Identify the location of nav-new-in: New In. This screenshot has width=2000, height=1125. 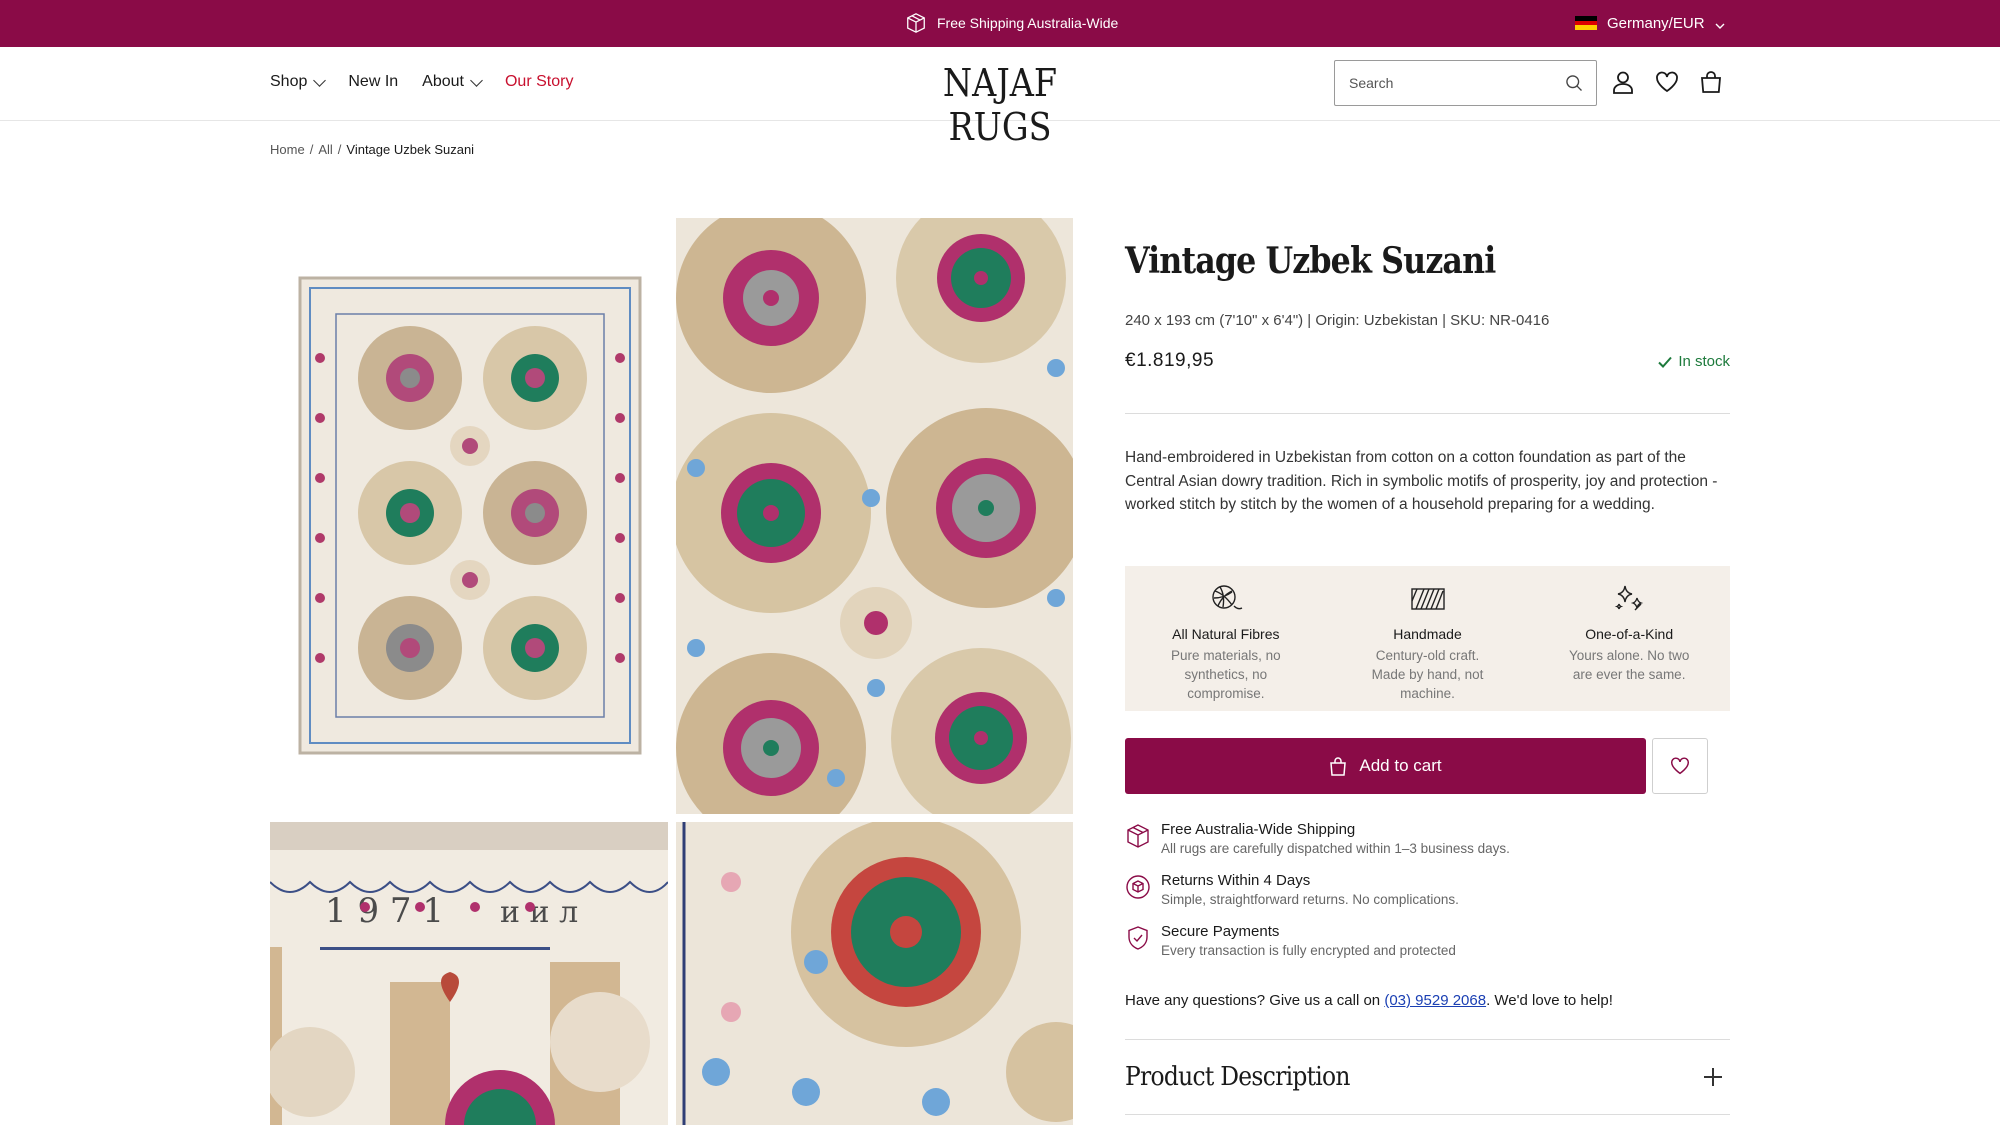
(373, 82).